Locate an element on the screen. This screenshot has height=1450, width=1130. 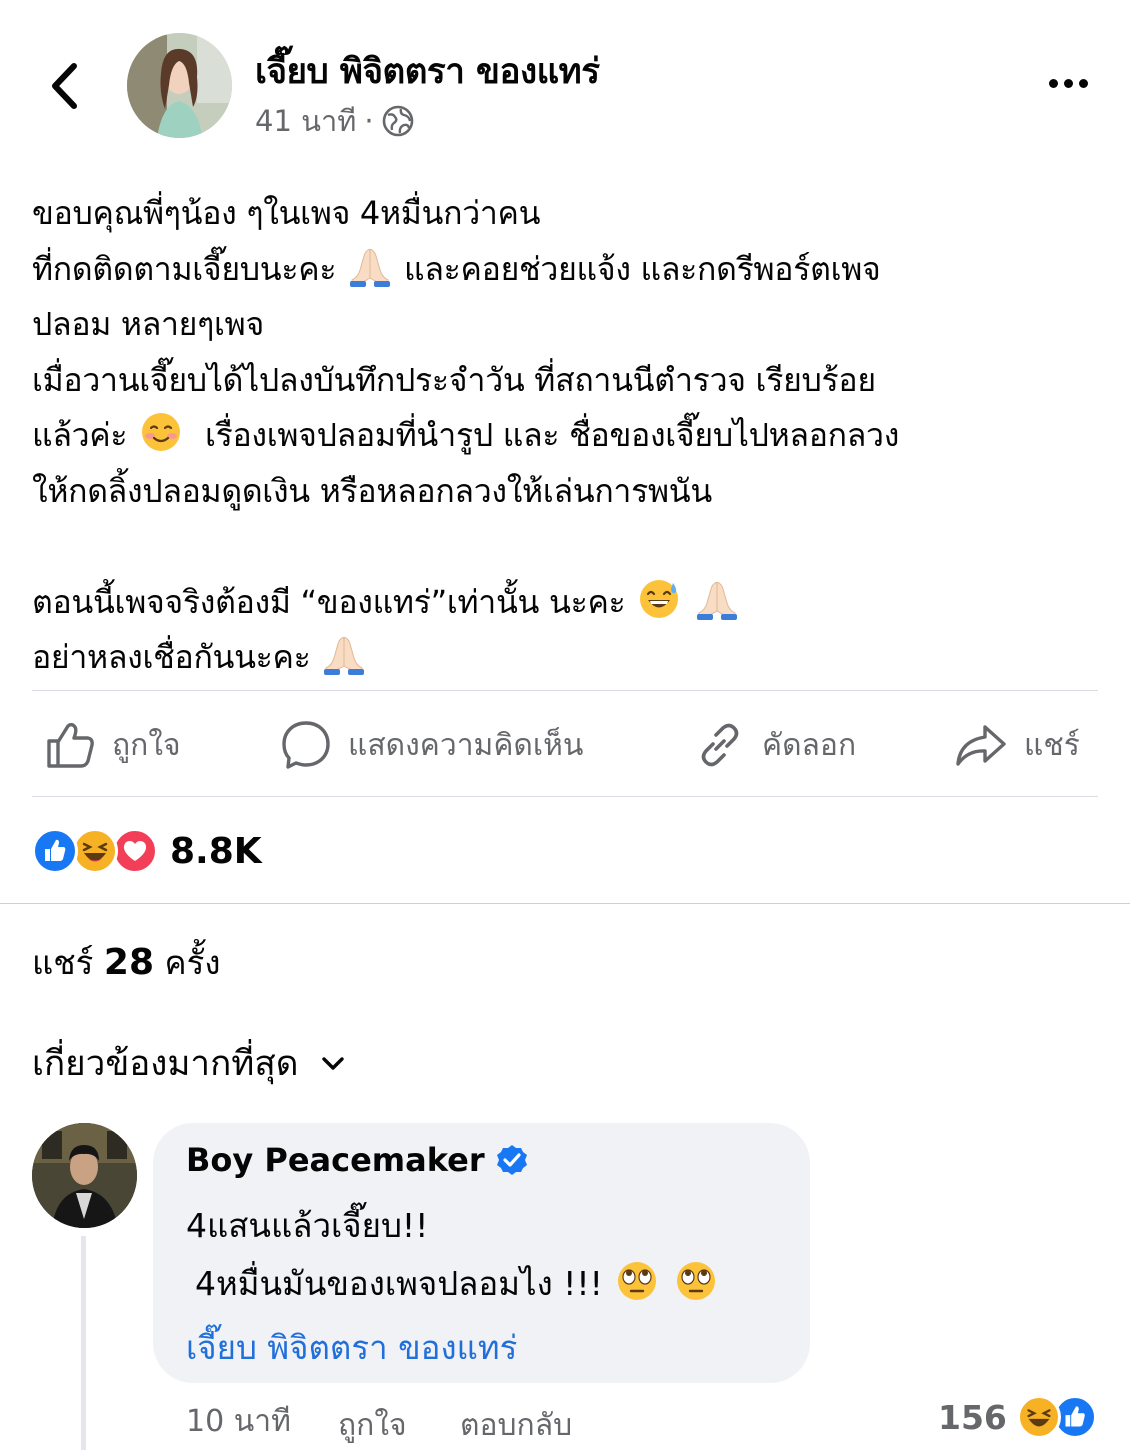
share-count: แชร์ 28 ครั้ง is located at coordinates (126, 962).